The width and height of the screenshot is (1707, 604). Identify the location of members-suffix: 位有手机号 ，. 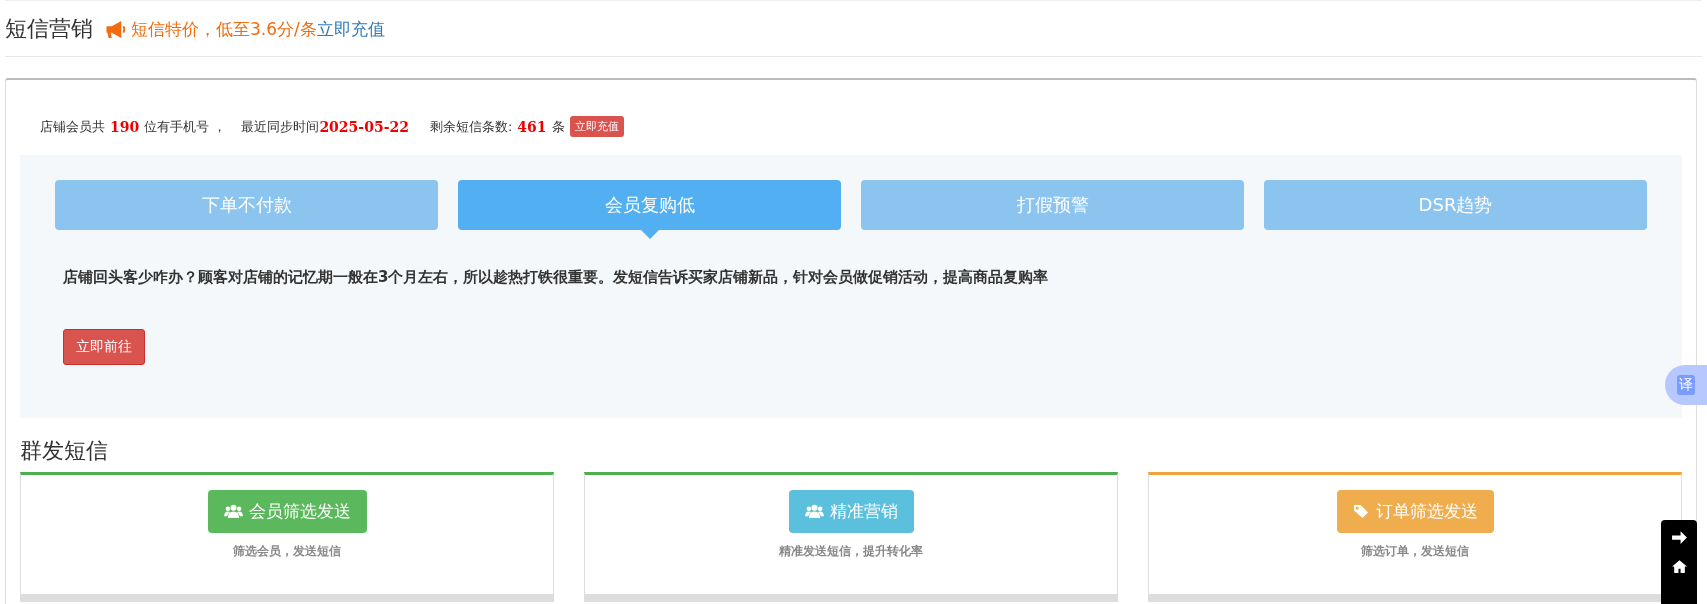
(185, 126).